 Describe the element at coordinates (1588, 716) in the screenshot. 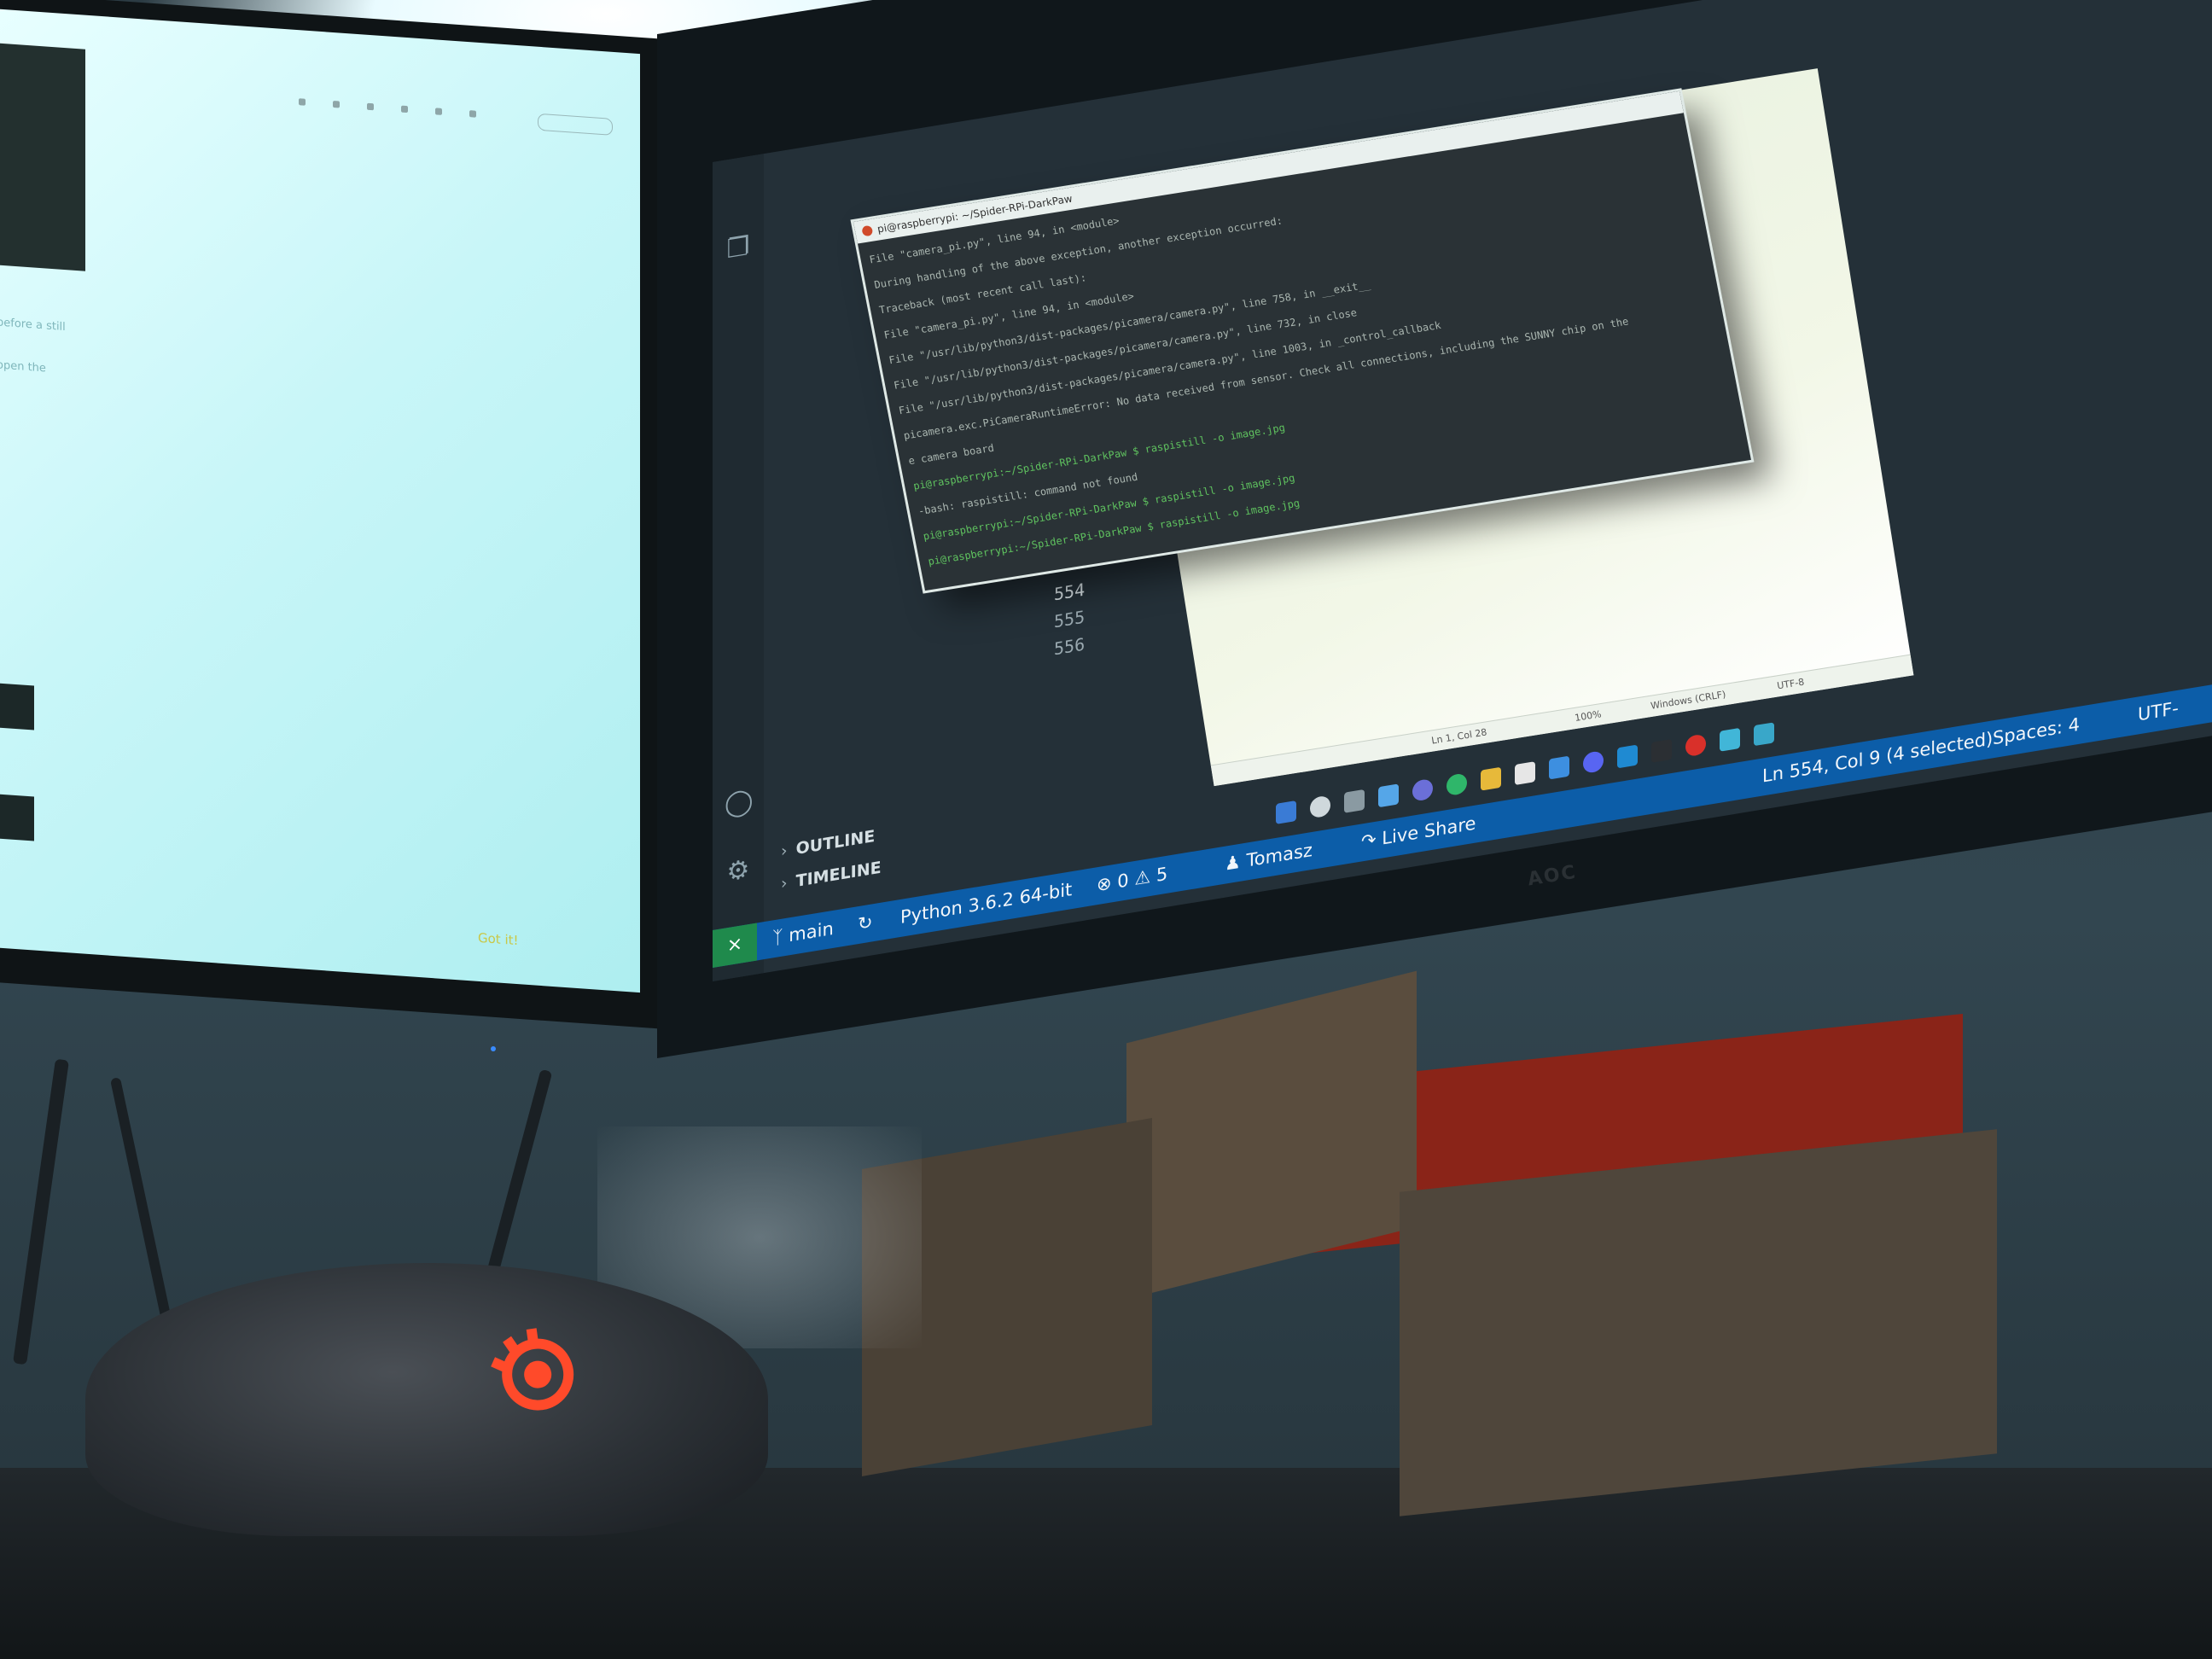

I see `notepad-zoom: 100%` at that location.